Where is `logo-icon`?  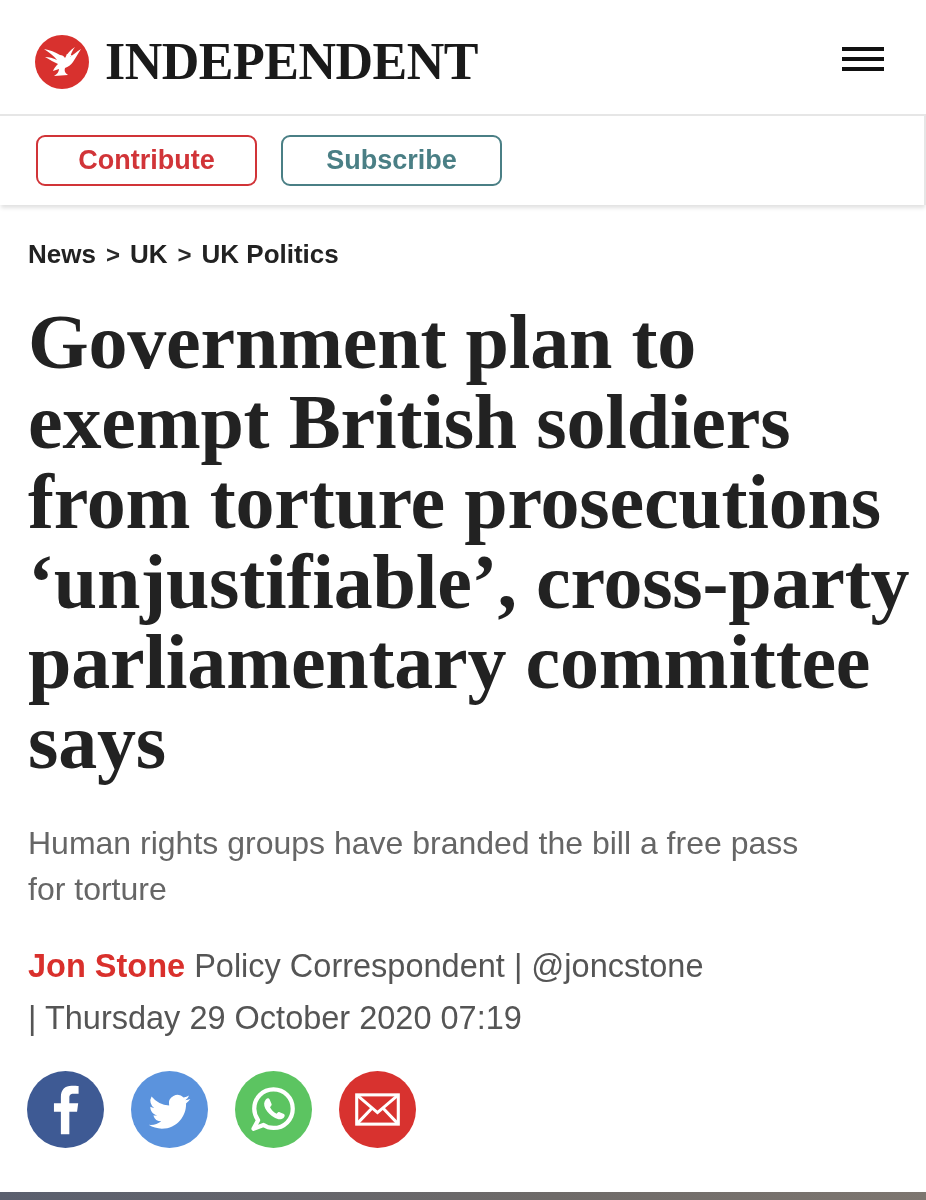 logo-icon is located at coordinates (62, 62).